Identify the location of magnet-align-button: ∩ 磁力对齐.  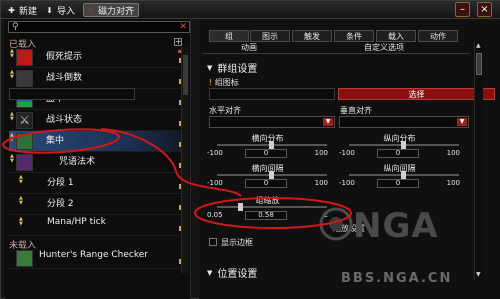
(111, 10).